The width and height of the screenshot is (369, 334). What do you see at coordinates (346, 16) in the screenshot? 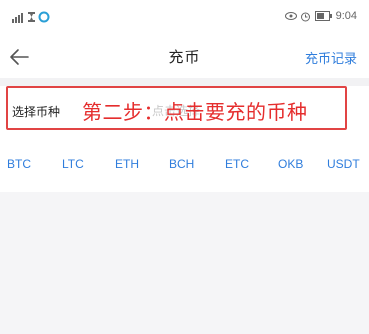
I see `status-time: 9:04` at bounding box center [346, 16].